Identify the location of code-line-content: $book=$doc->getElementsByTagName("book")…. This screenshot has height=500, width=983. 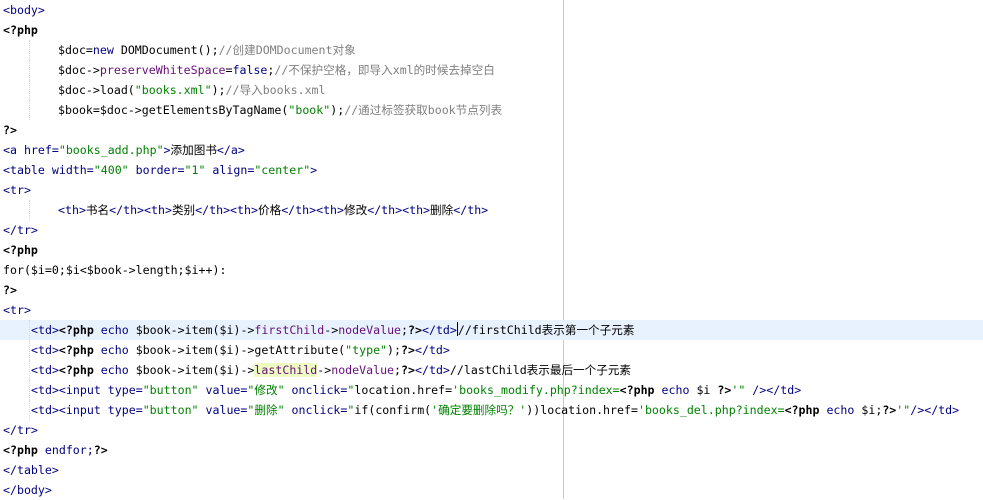
(280, 110).